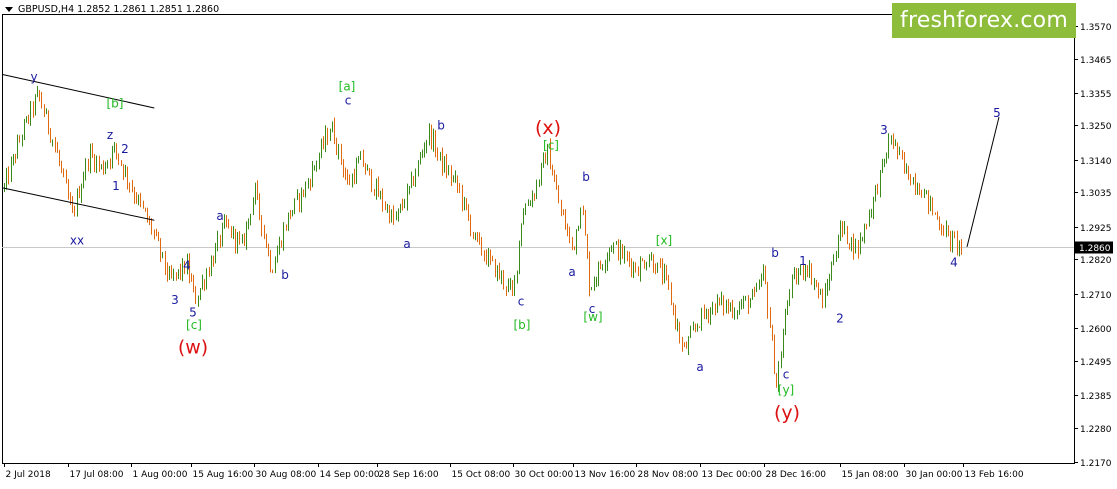 This screenshot has width=1117, height=489. What do you see at coordinates (664, 241) in the screenshot?
I see `wave-label: [x]` at bounding box center [664, 241].